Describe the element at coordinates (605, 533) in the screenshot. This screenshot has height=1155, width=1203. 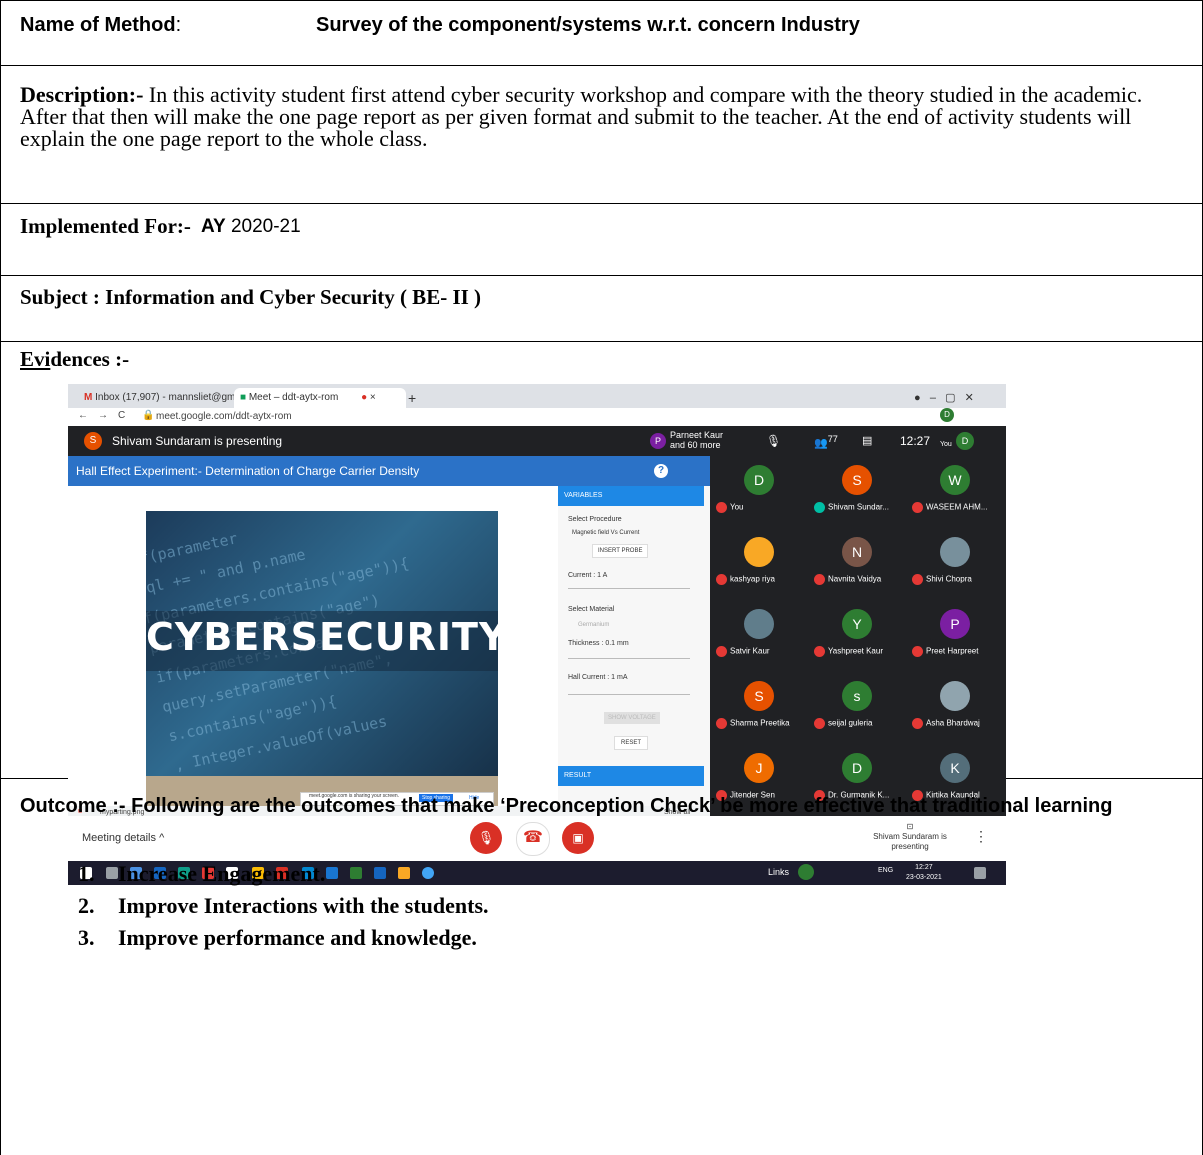
I see `procedure-select: Magnetic field Vs Current` at that location.